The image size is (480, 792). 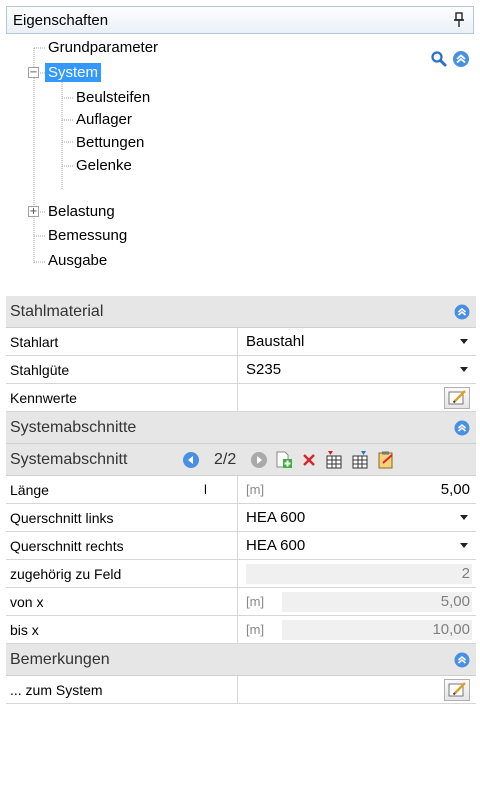 I want to click on section-counter: 2/2, so click(x=225, y=459).